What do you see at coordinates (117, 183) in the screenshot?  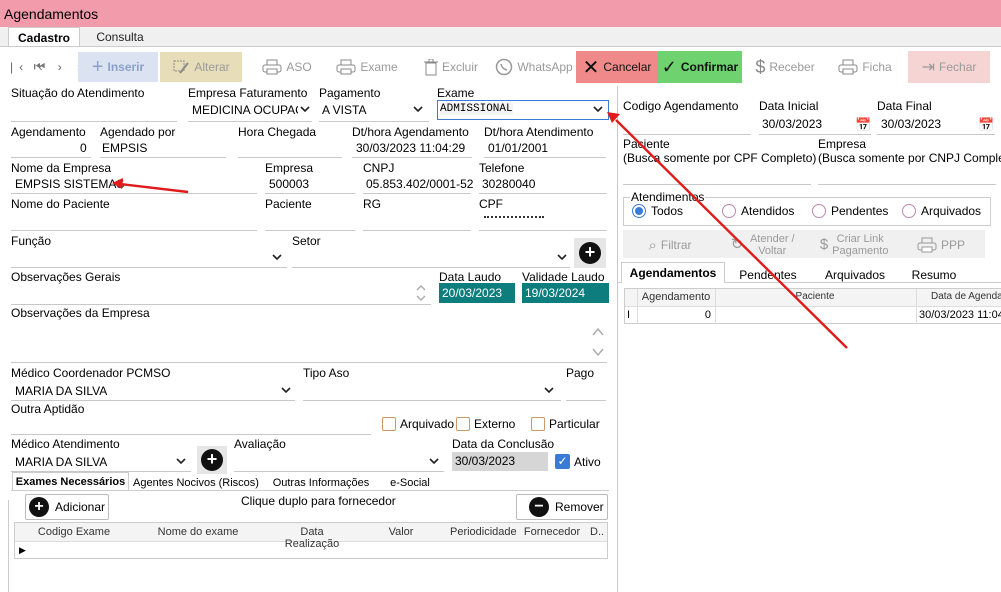 I see `arrow-head-left` at bounding box center [117, 183].